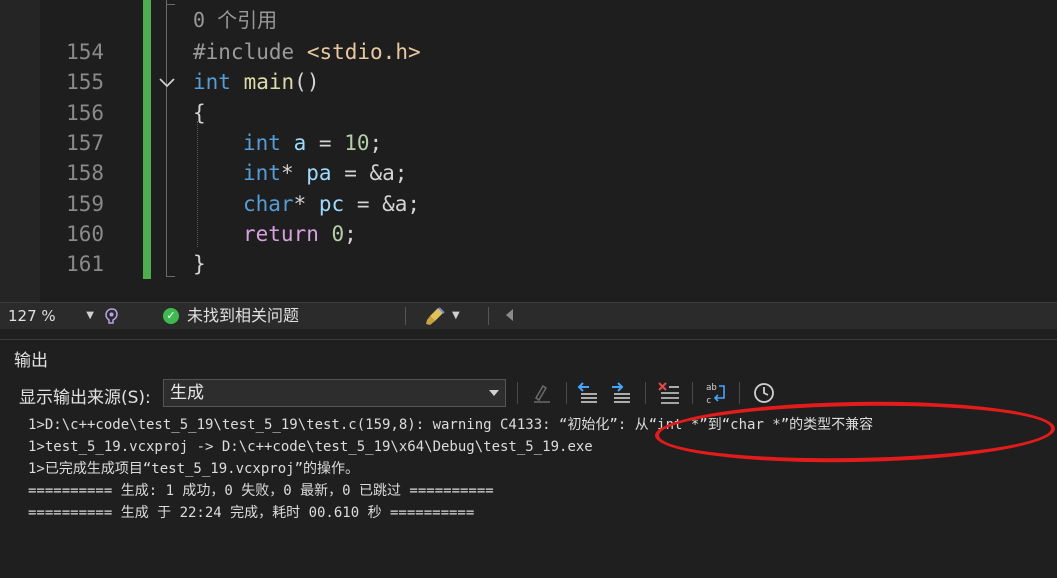  Describe the element at coordinates (235, 20) in the screenshot. I see `codelens-references: 0 个引用` at that location.